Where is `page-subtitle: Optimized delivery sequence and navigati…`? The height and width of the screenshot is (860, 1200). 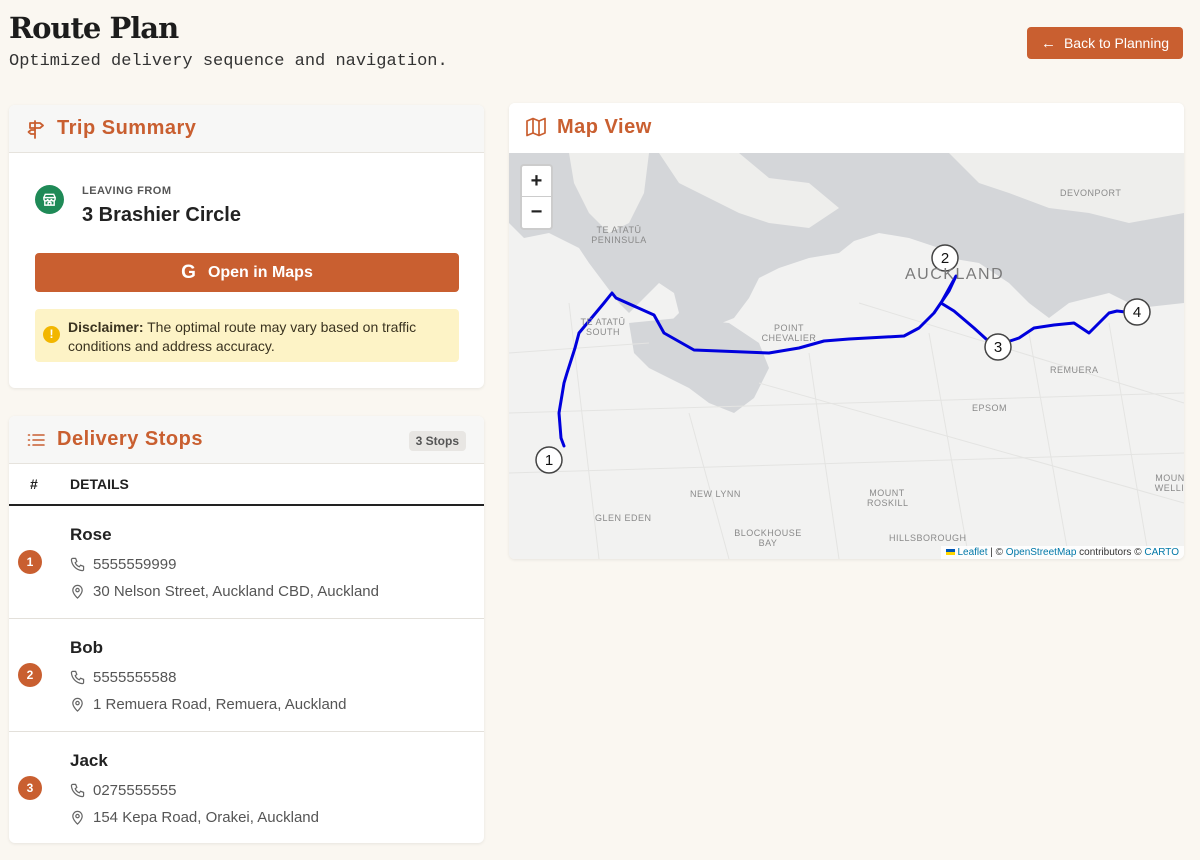 page-subtitle: Optimized delivery sequence and navigati… is located at coordinates (228, 61).